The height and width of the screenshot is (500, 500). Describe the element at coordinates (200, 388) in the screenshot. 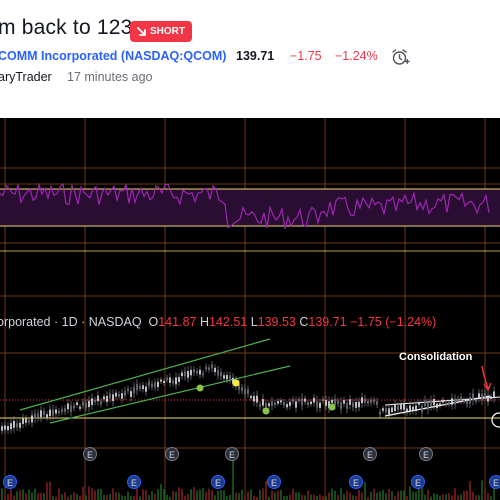

I see `signal-marker` at that location.